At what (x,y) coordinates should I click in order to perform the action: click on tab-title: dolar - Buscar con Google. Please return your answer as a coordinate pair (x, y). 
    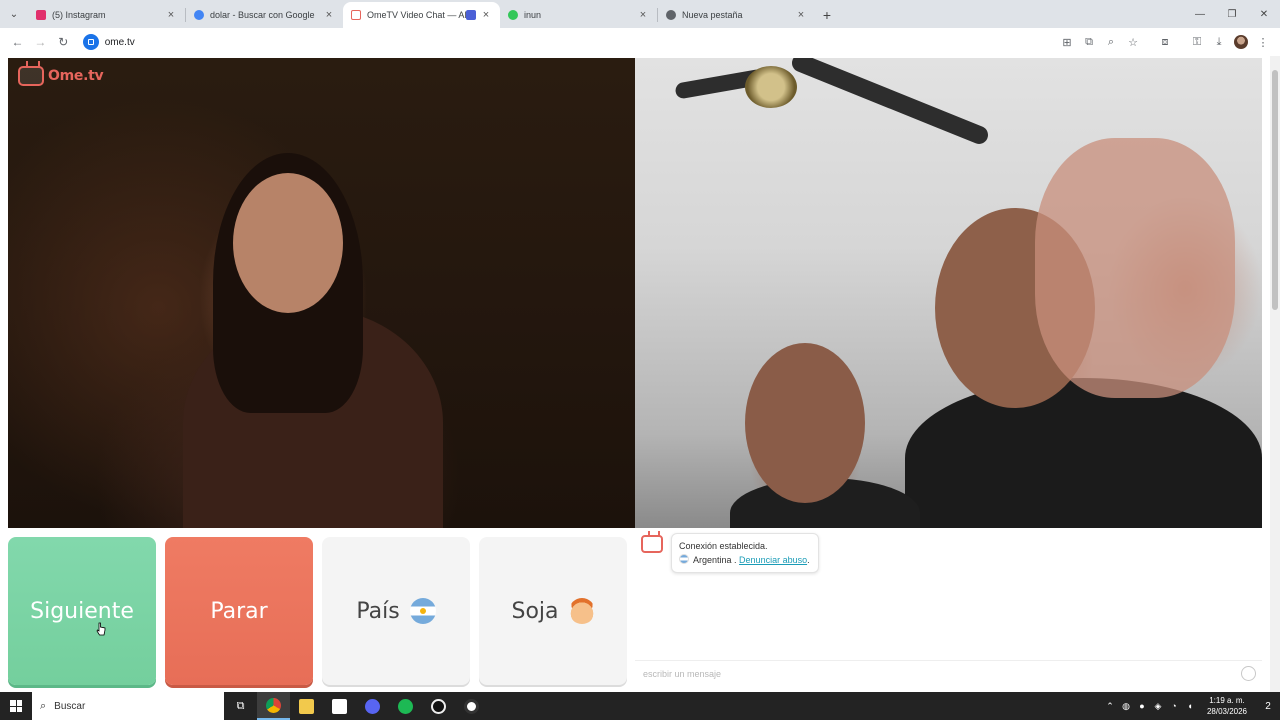
    Looking at the image, I should click on (262, 15).